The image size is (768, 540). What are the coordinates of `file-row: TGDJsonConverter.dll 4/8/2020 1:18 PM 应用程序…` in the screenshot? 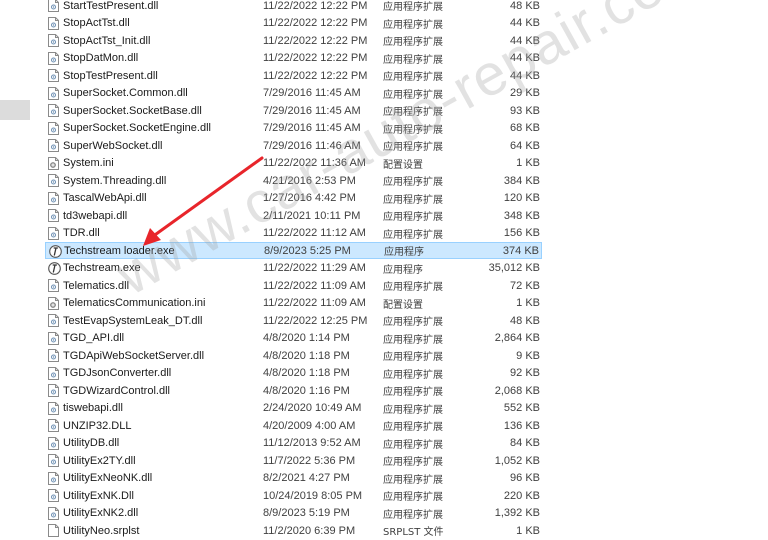 It's located at (293, 373).